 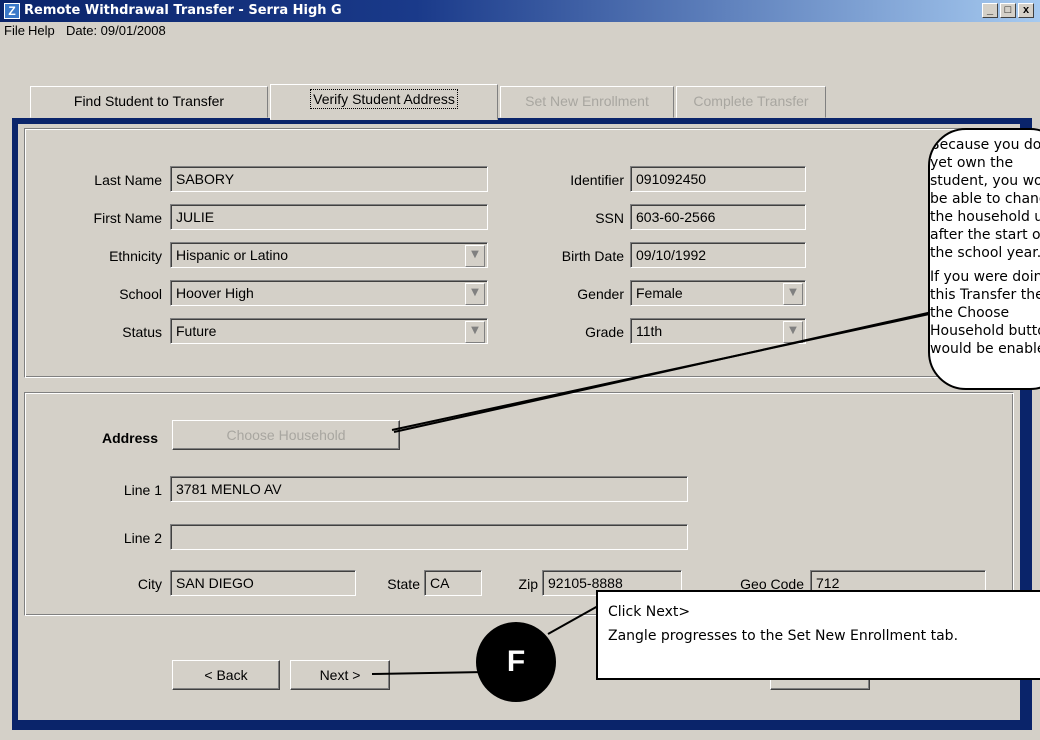 What do you see at coordinates (140, 294) in the screenshot?
I see `school-label: School` at bounding box center [140, 294].